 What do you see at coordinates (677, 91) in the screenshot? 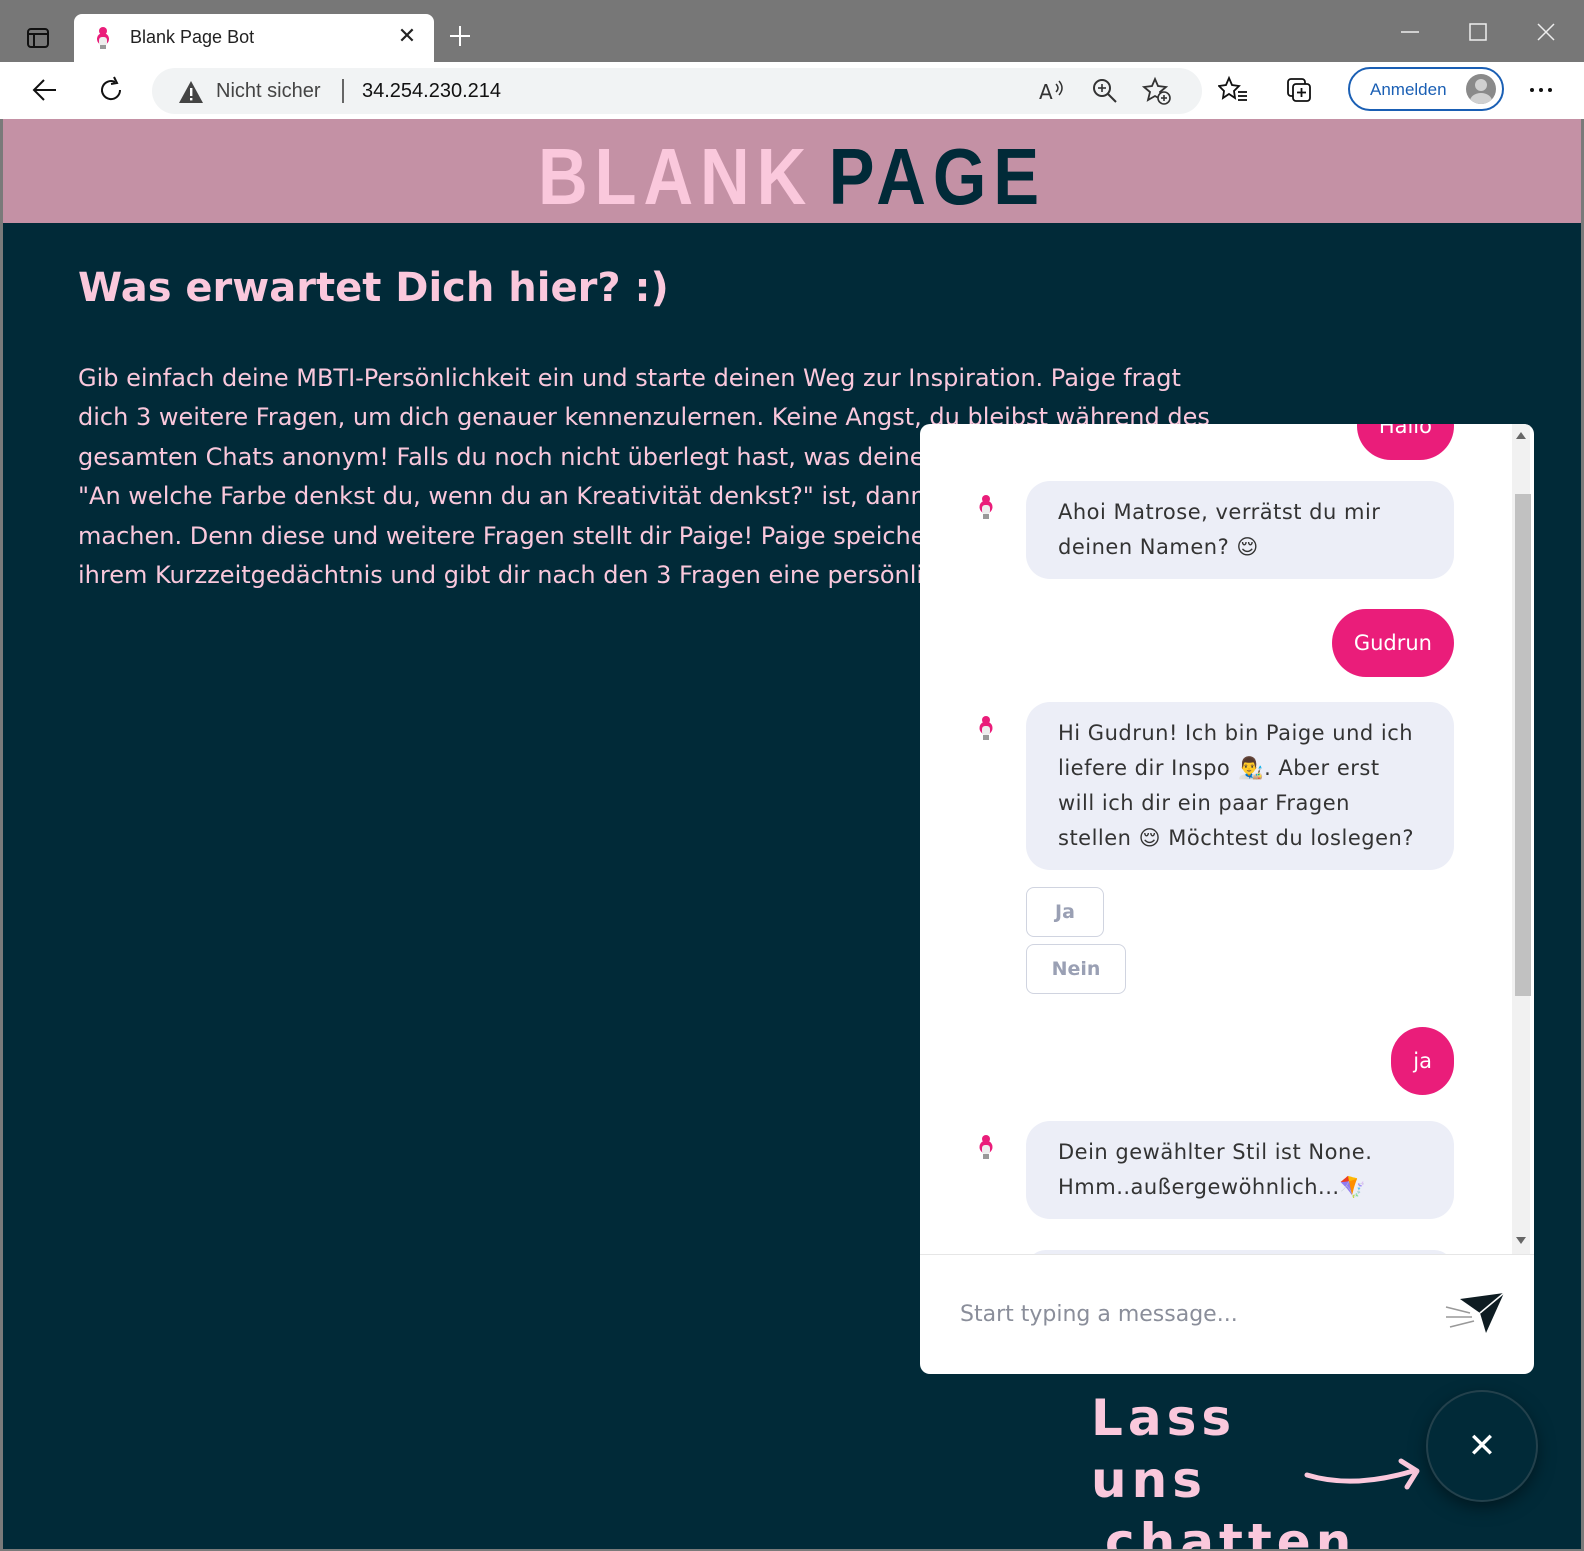
I see `address-bar: Nicht sicher 34.254.230.214 A` at bounding box center [677, 91].